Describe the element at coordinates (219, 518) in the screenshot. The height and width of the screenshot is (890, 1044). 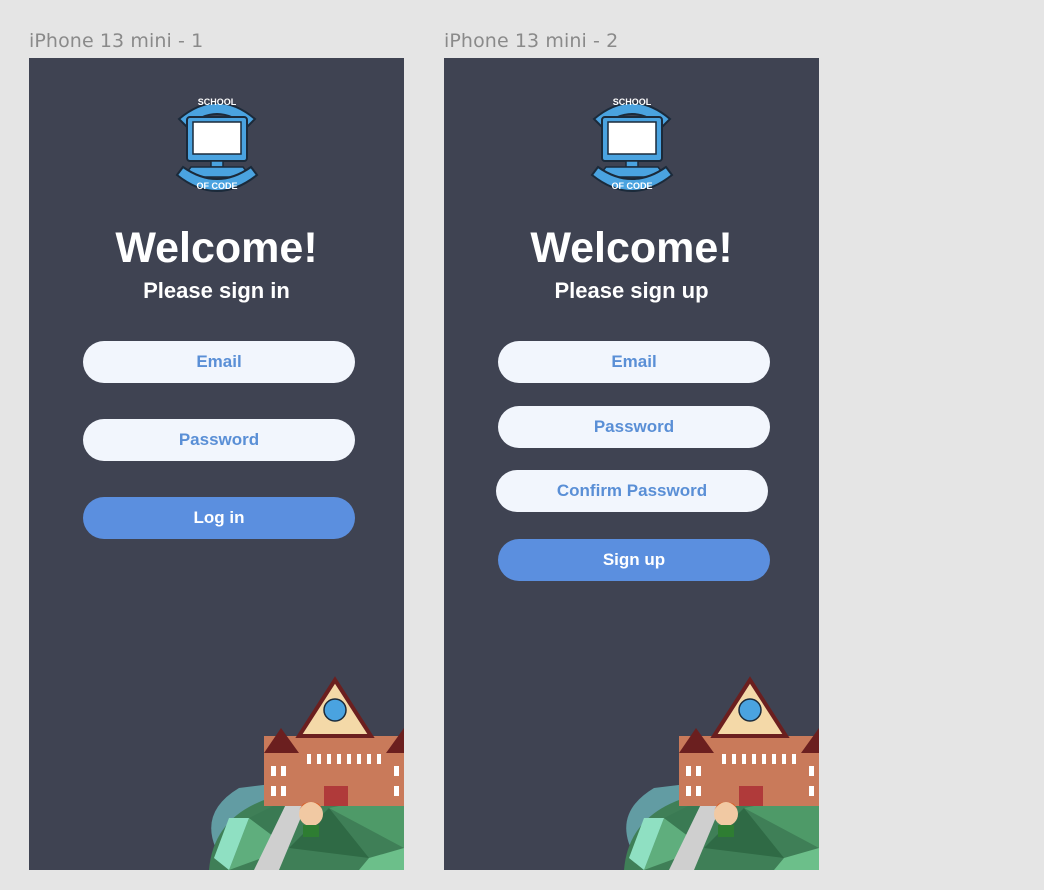
I see `log-in-button: Log in` at that location.